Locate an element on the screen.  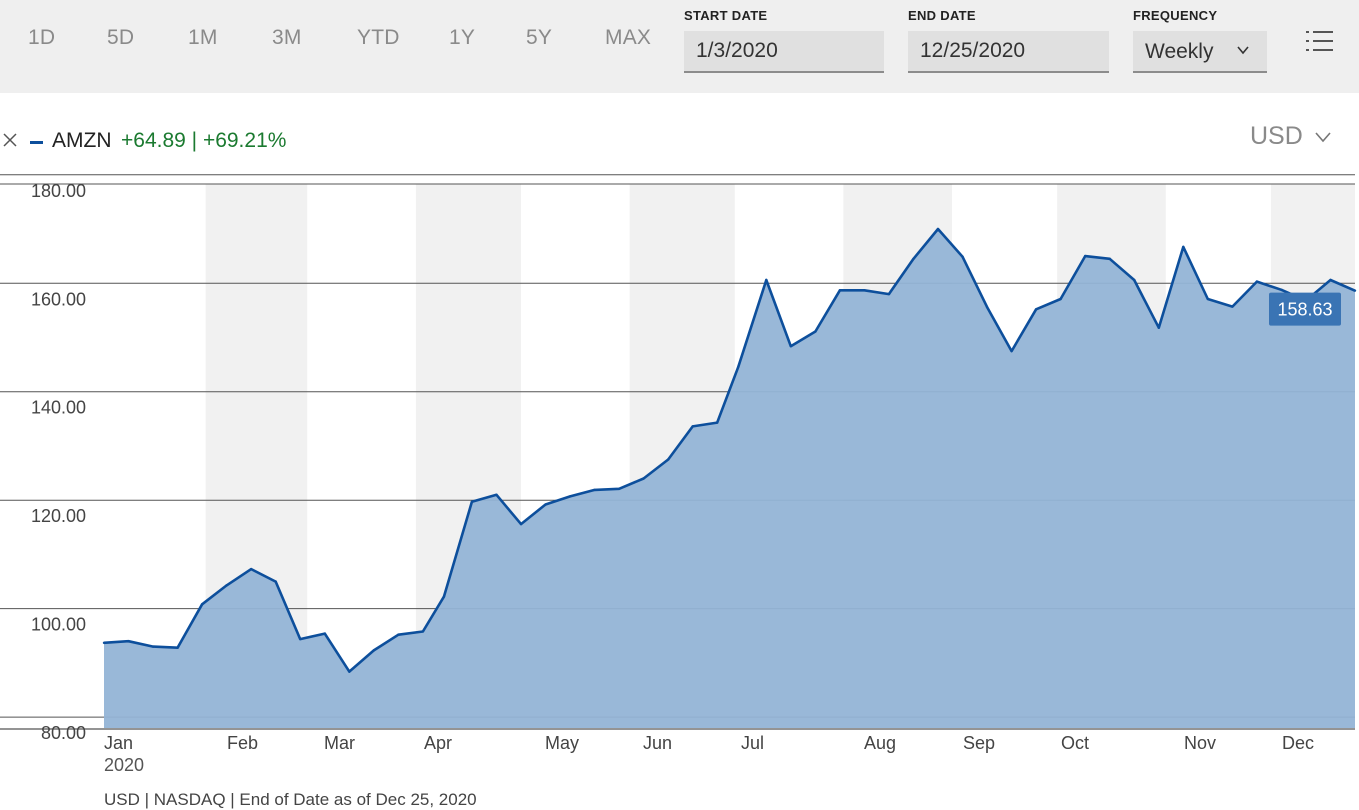
price-change: +64.89 | +69.21% is located at coordinates (204, 140).